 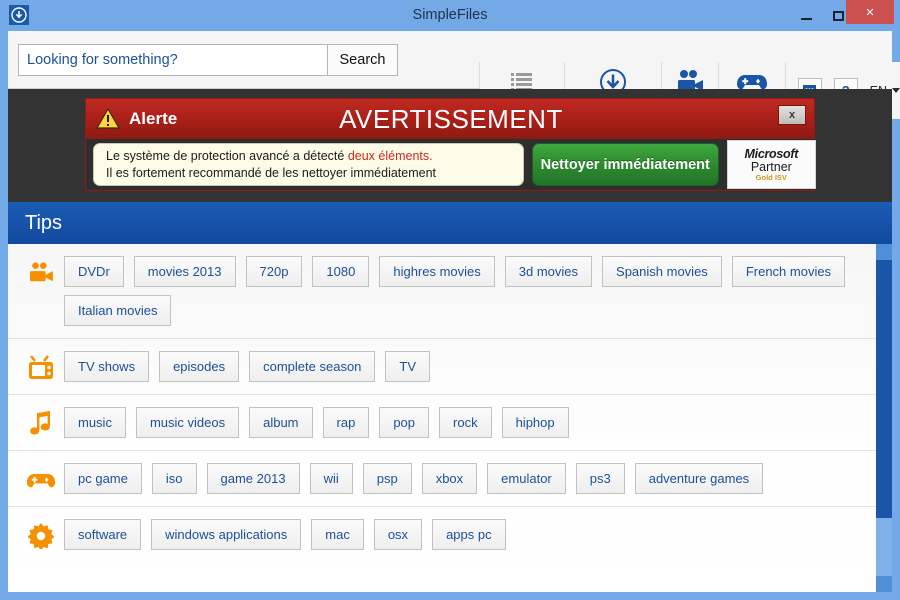 What do you see at coordinates (404, 422) in the screenshot?
I see `tag-button: pop` at bounding box center [404, 422].